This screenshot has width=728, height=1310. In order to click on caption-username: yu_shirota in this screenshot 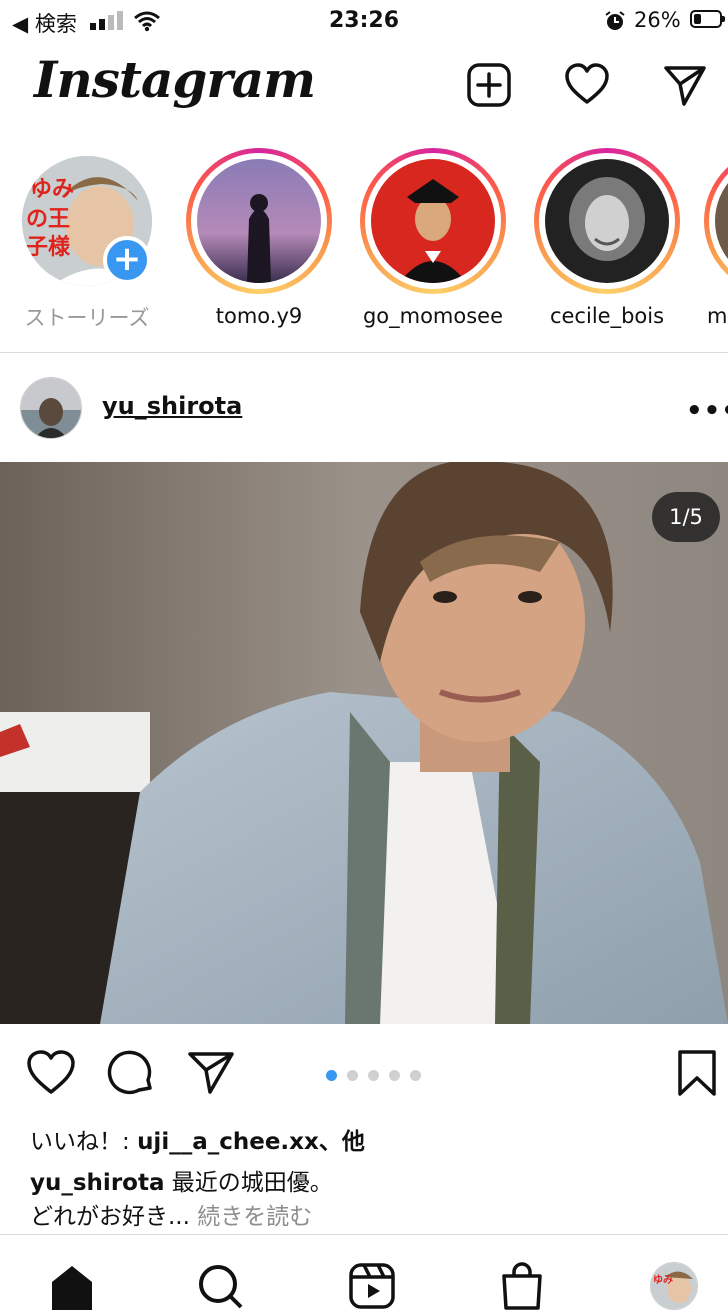, I will do `click(97, 1183)`.